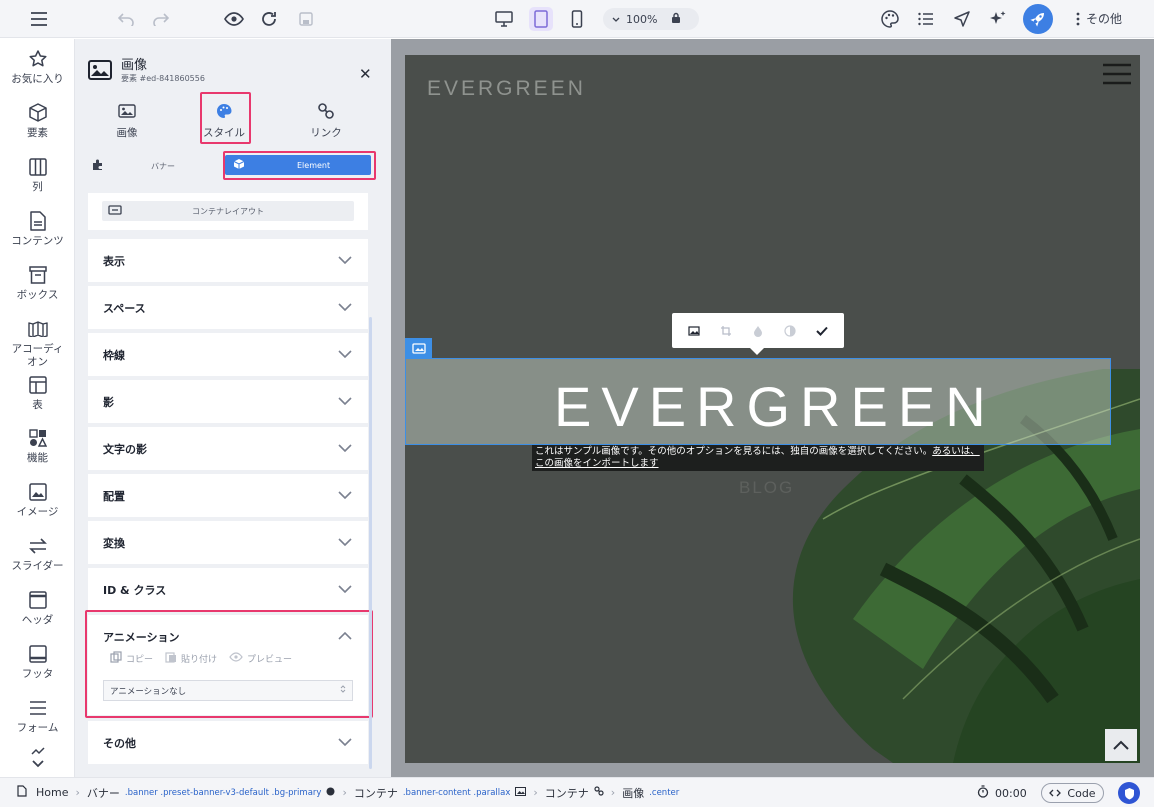 The image size is (1154, 807). Describe the element at coordinates (38, 438) in the screenshot. I see `shapes-icon` at that location.